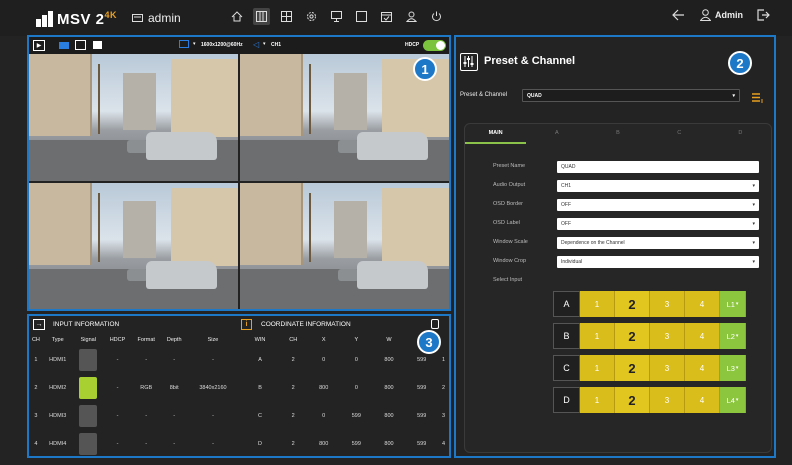 This screenshot has height=465, width=792. I want to click on window-crop-select: Individual ▾, so click(658, 262).